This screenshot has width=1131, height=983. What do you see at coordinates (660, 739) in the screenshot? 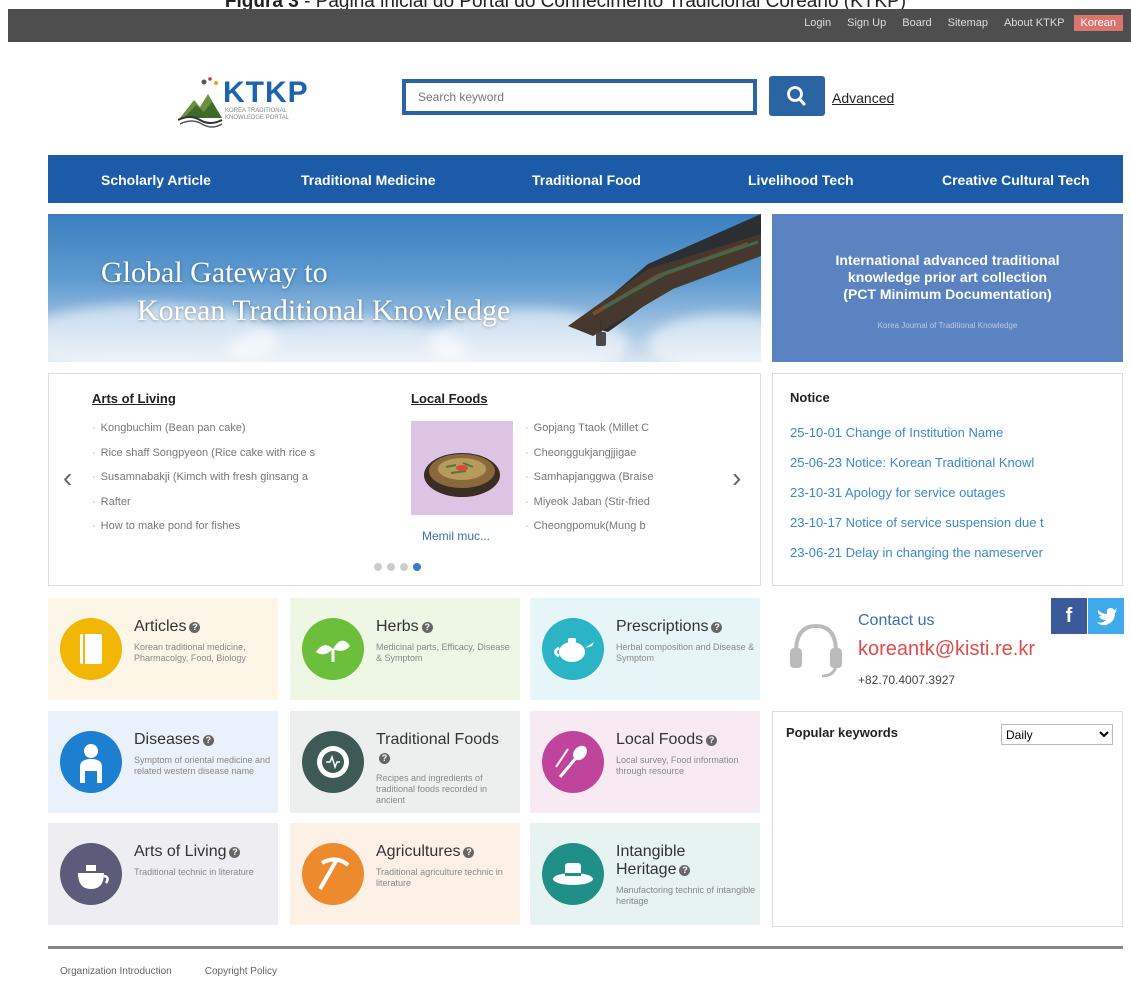
I see `tile-title-text: Local Foods` at bounding box center [660, 739].